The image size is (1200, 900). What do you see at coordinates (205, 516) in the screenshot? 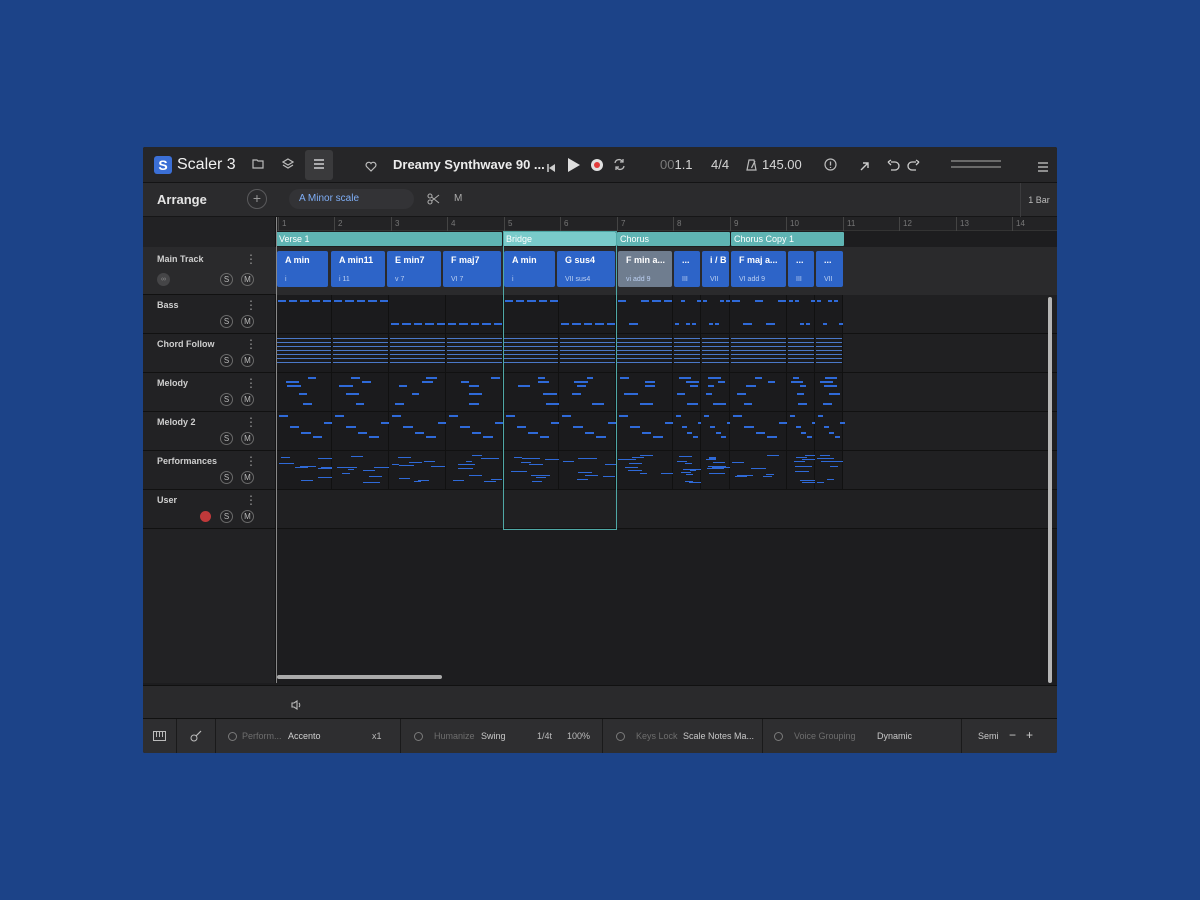
I see `record-arm-button` at bounding box center [205, 516].